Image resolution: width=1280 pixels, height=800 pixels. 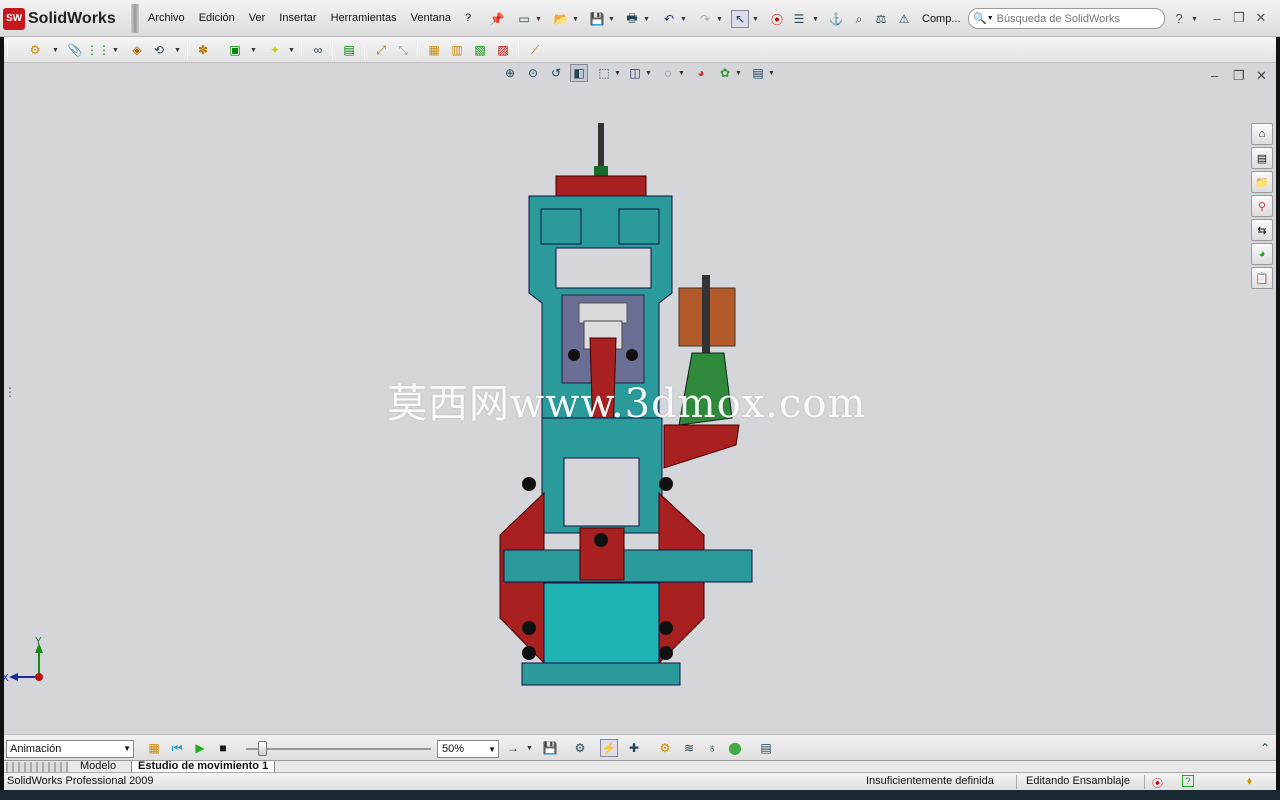 What do you see at coordinates (468, 18) in the screenshot?
I see `menu-help: ?` at bounding box center [468, 18].